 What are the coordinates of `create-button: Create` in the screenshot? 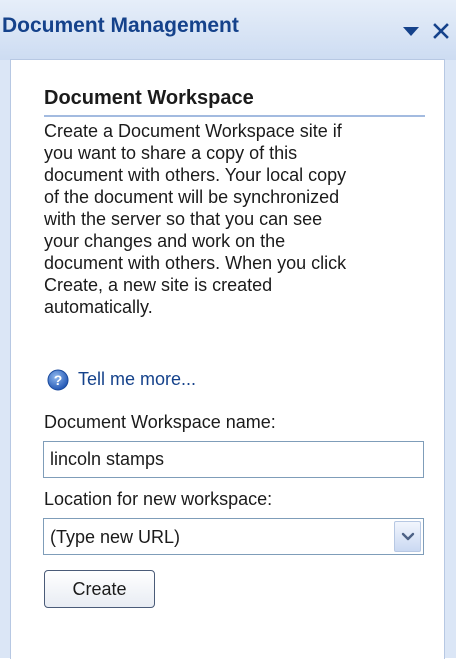 It's located at (99, 589).